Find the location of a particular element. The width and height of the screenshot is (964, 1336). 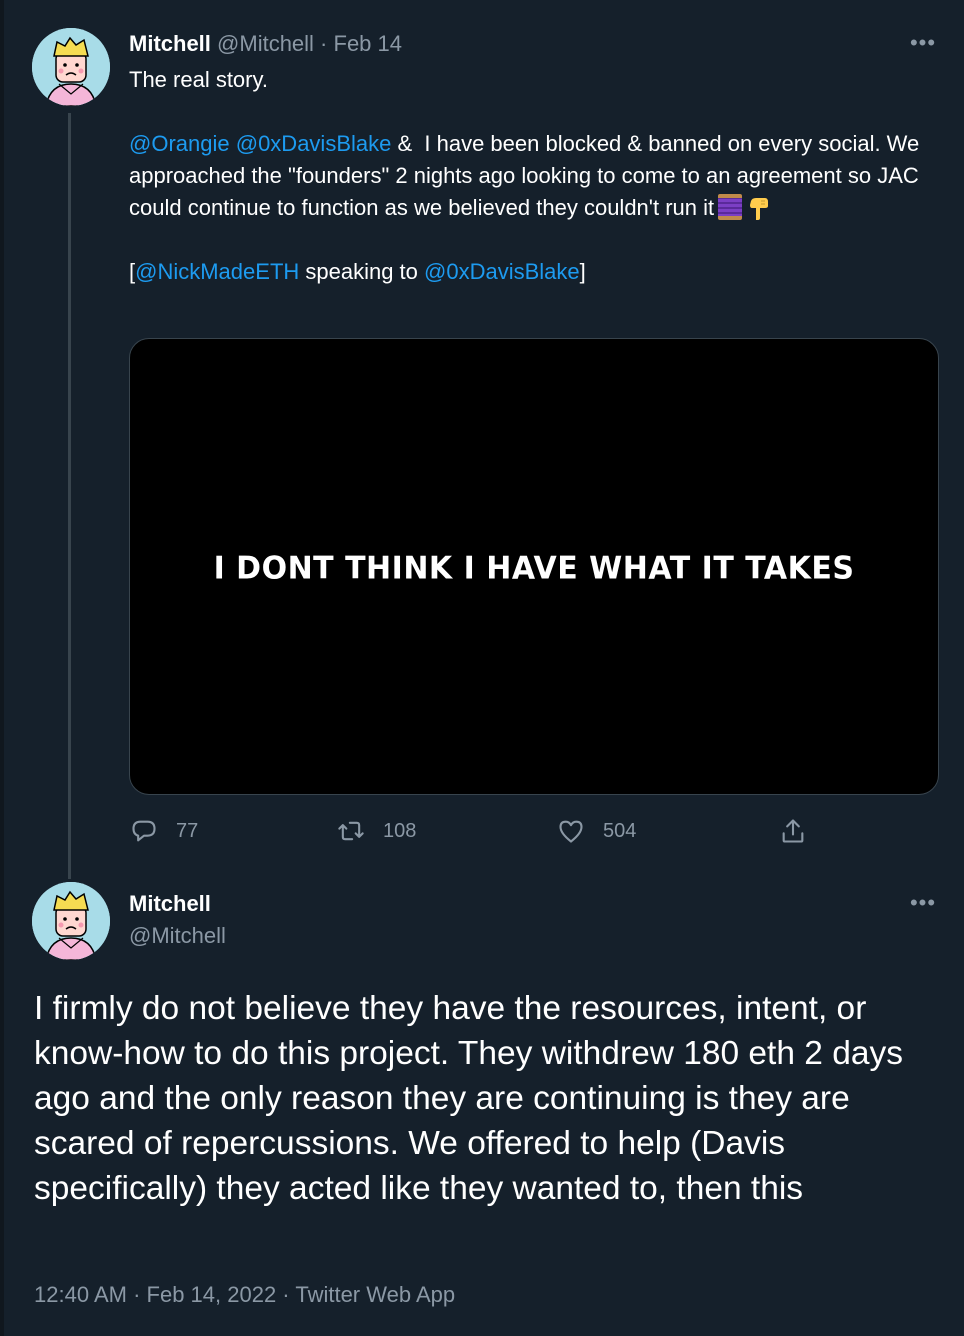

tweet2-date: Feb 14, 2022 is located at coordinates (212, 1294).